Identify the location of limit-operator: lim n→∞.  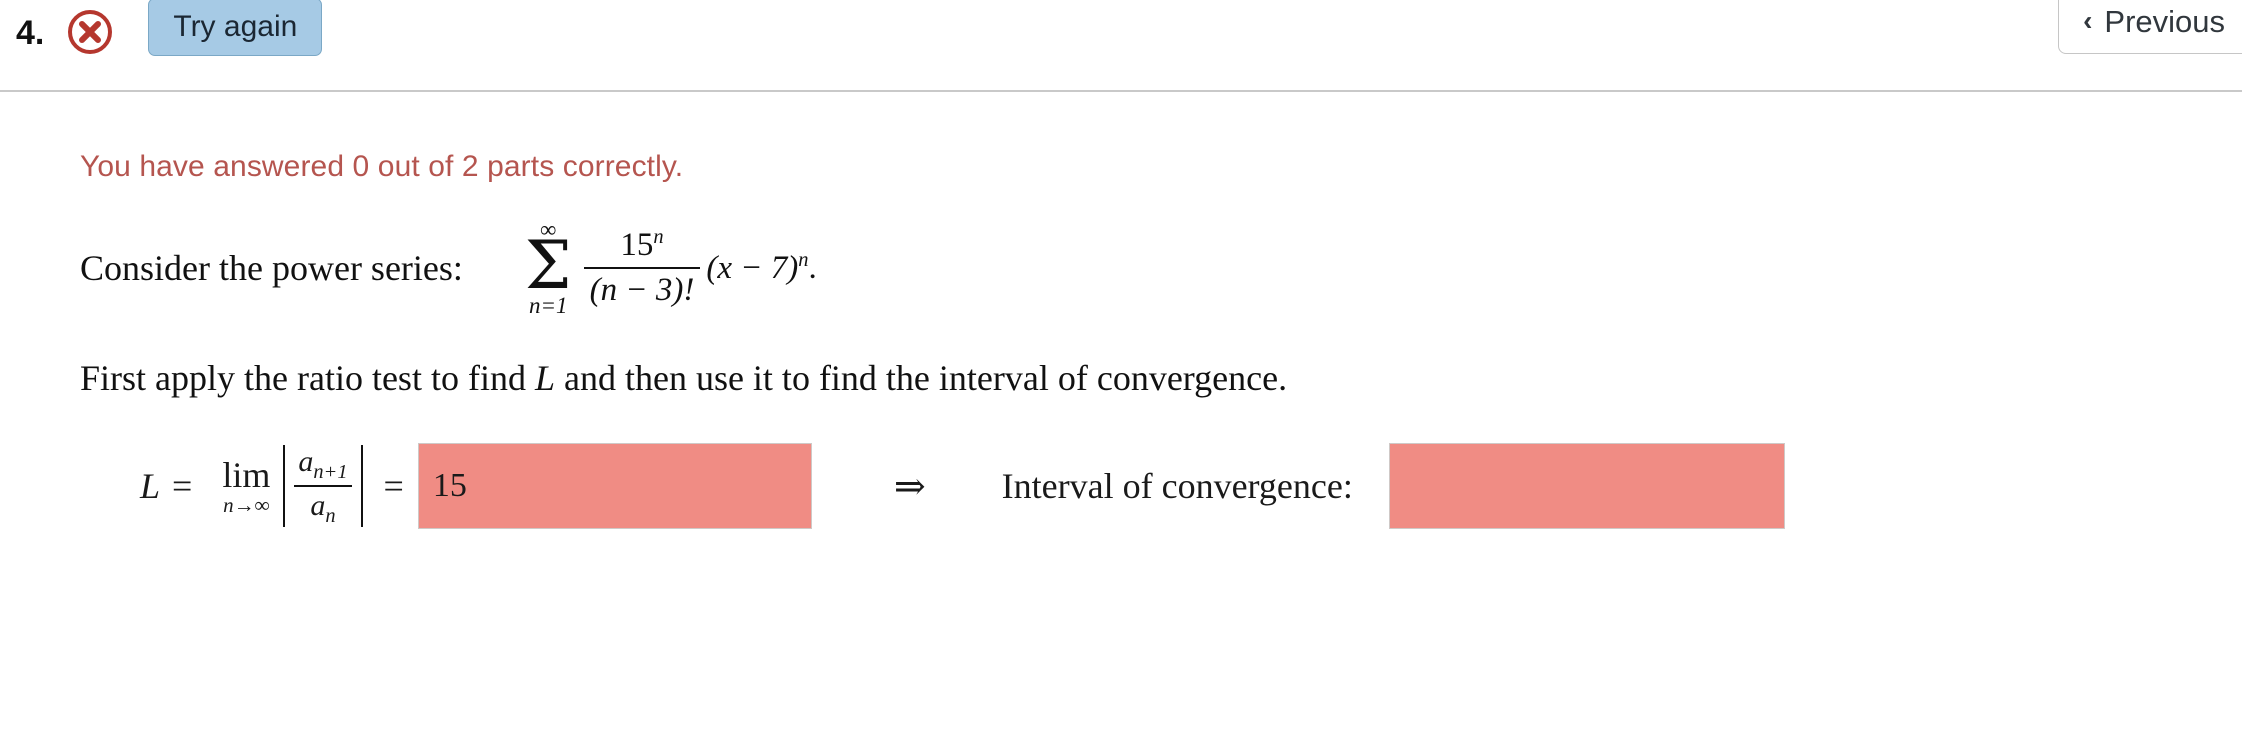
(246, 486).